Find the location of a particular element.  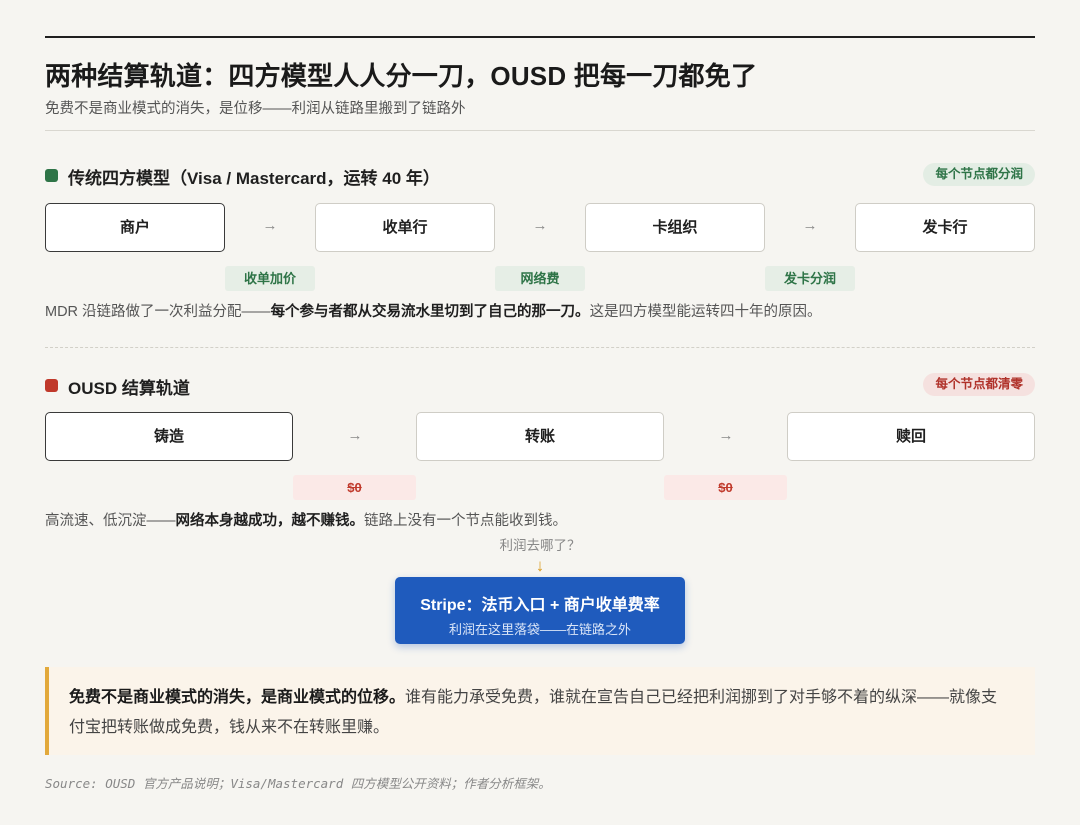

node-mint: 铸造 is located at coordinates (169, 436).